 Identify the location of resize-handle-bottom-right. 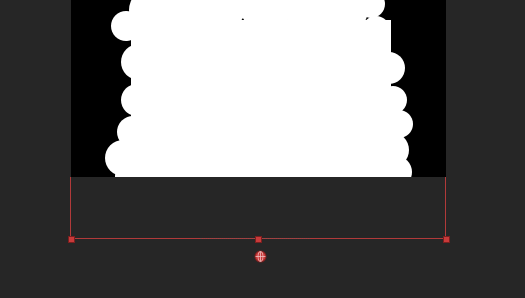
(446, 239).